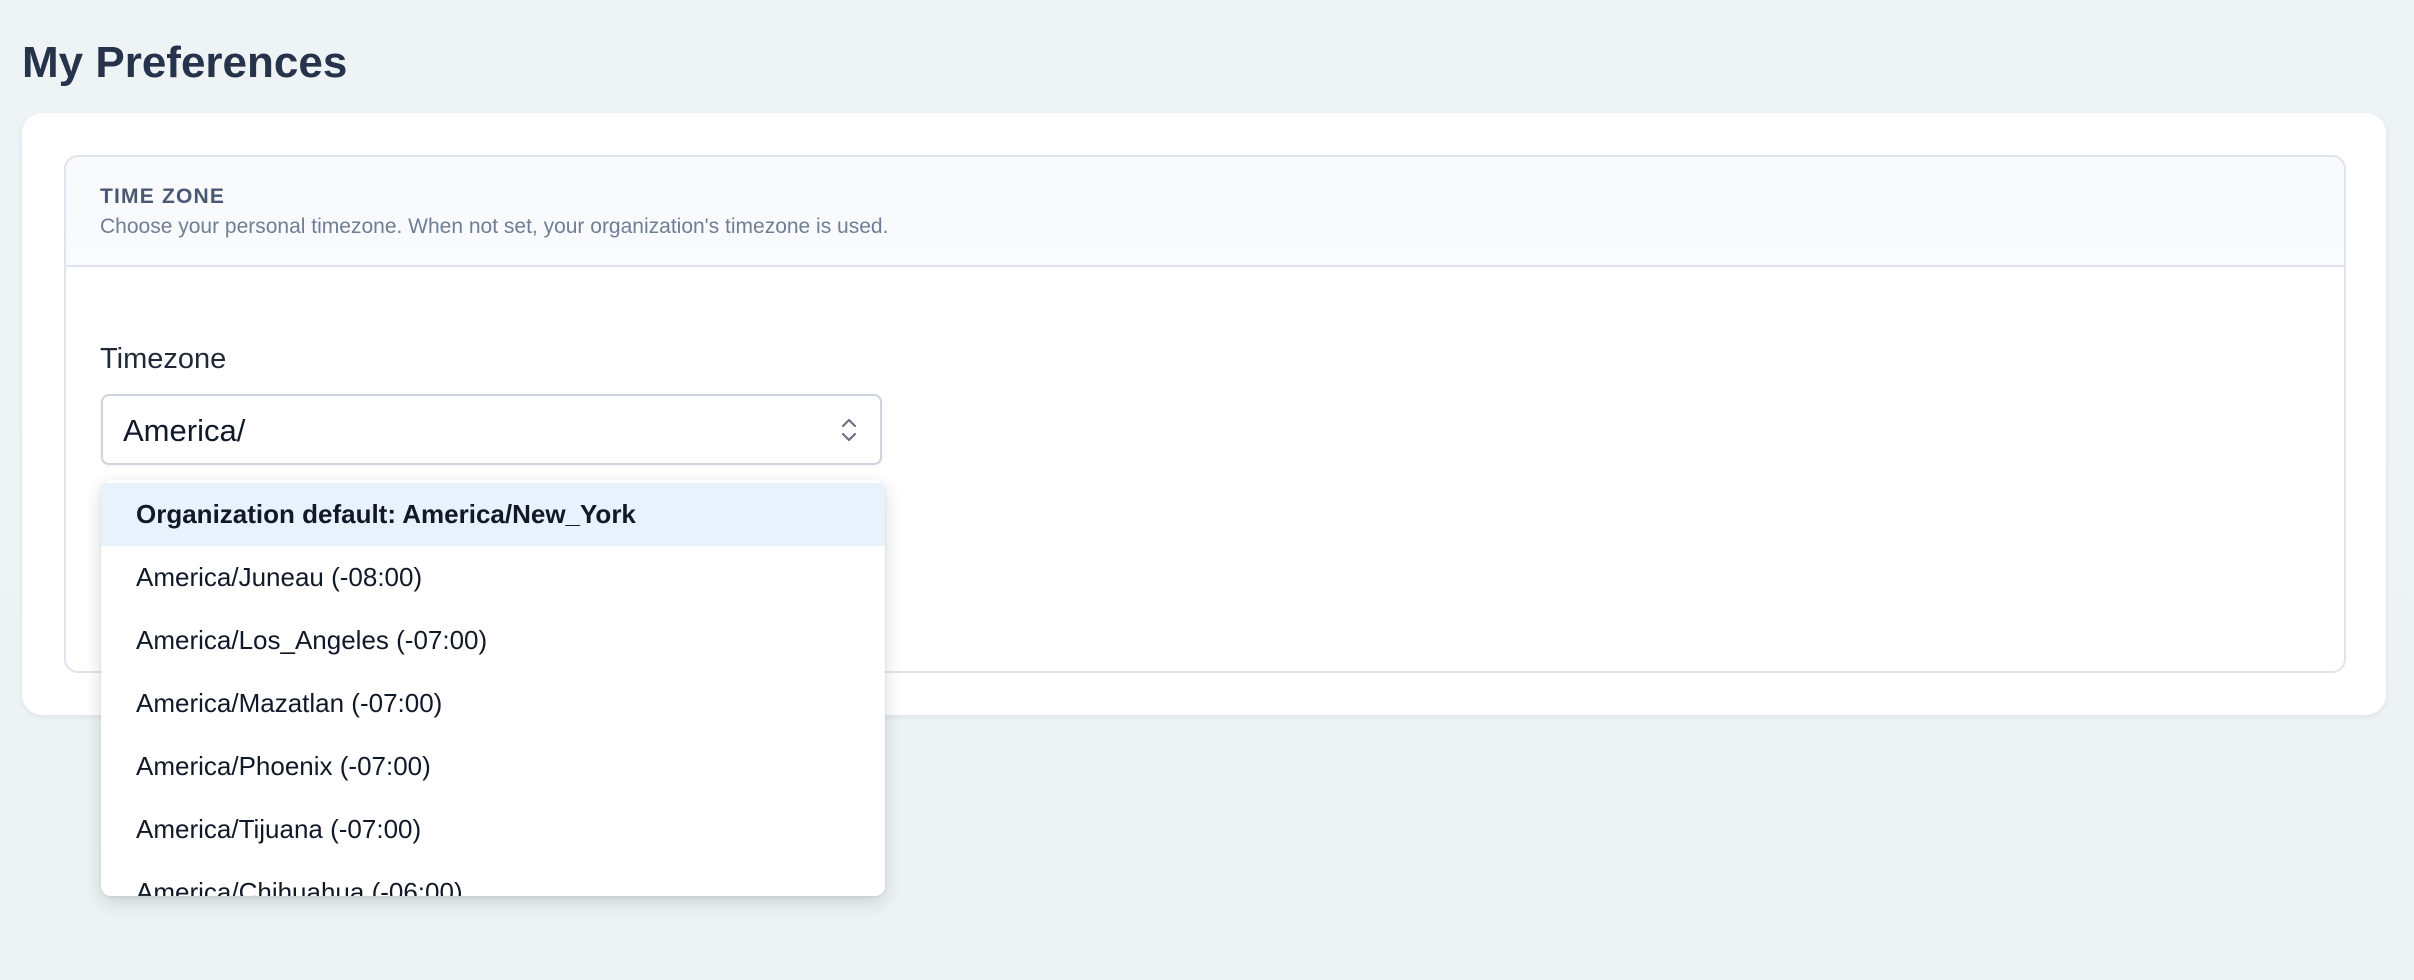 The image size is (2414, 980). I want to click on timezone-option-org-default: Organization default: America/New_York, so click(493, 514).